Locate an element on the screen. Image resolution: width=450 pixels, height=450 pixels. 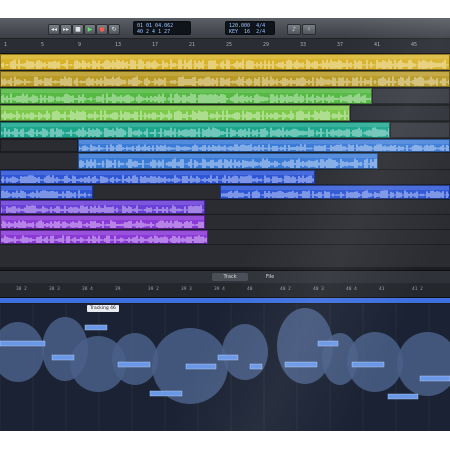
fast-forward-icon: ▸▸ is located at coordinates (66, 29).